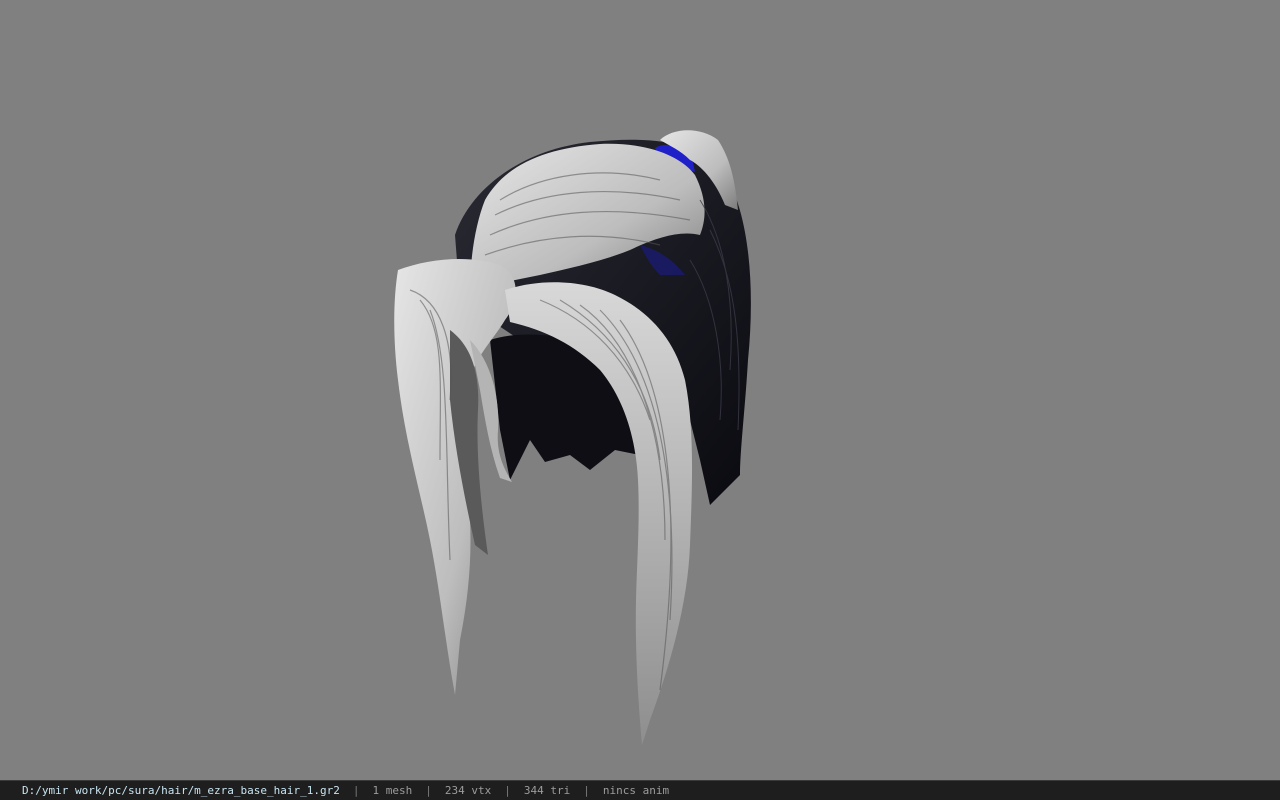 The height and width of the screenshot is (800, 1280). Describe the element at coordinates (468, 790) in the screenshot. I see `status-vertex-count: 234 vtx` at that location.